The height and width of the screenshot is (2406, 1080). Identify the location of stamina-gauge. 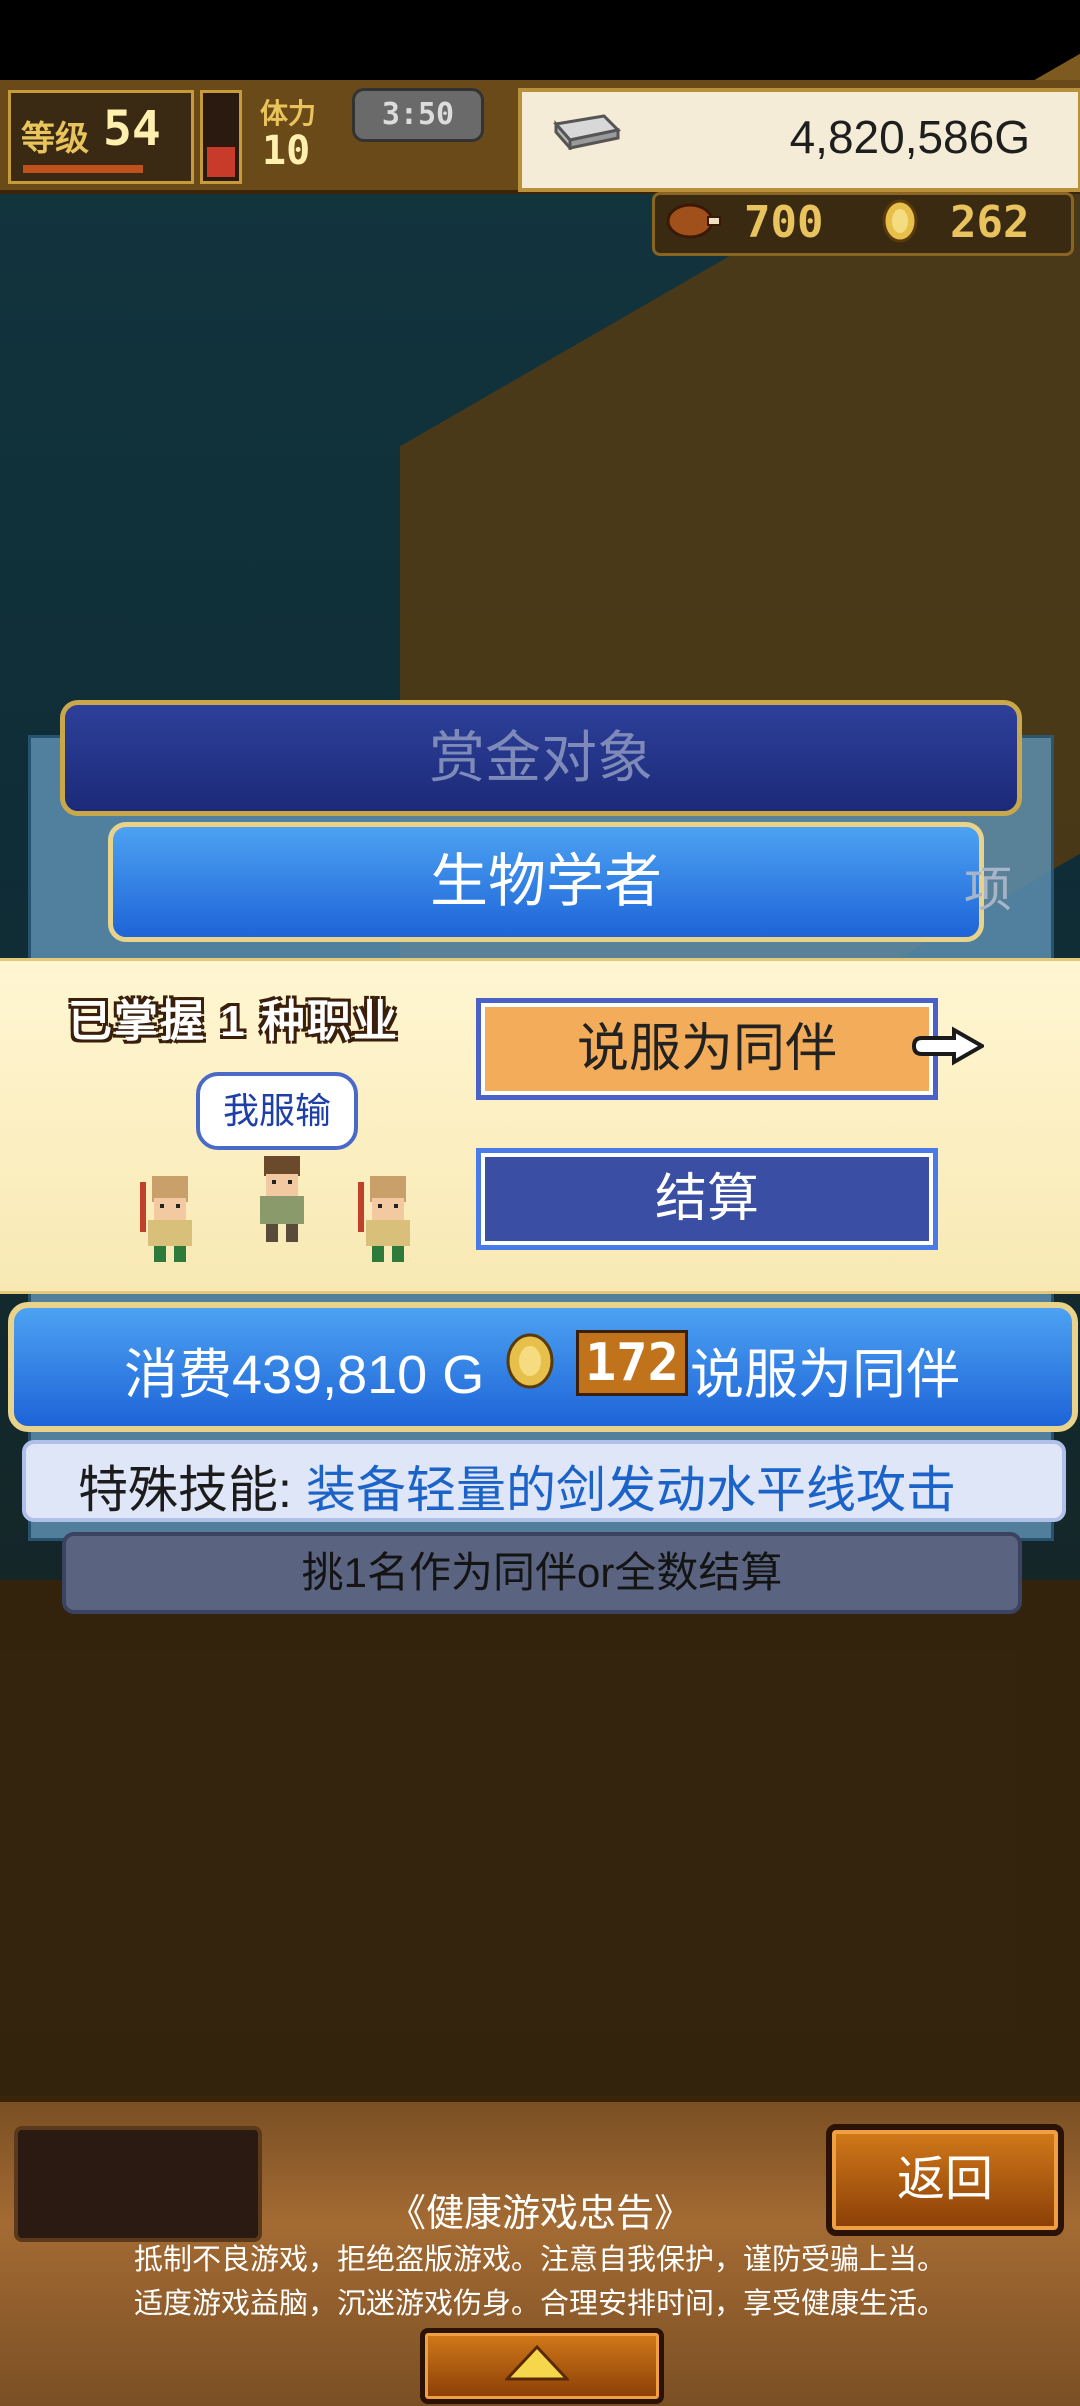
(221, 137).